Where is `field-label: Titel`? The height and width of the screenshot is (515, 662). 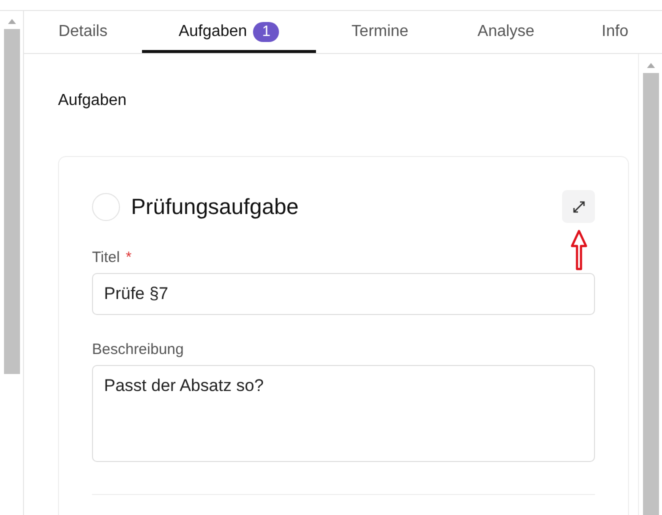 field-label: Titel is located at coordinates (106, 257).